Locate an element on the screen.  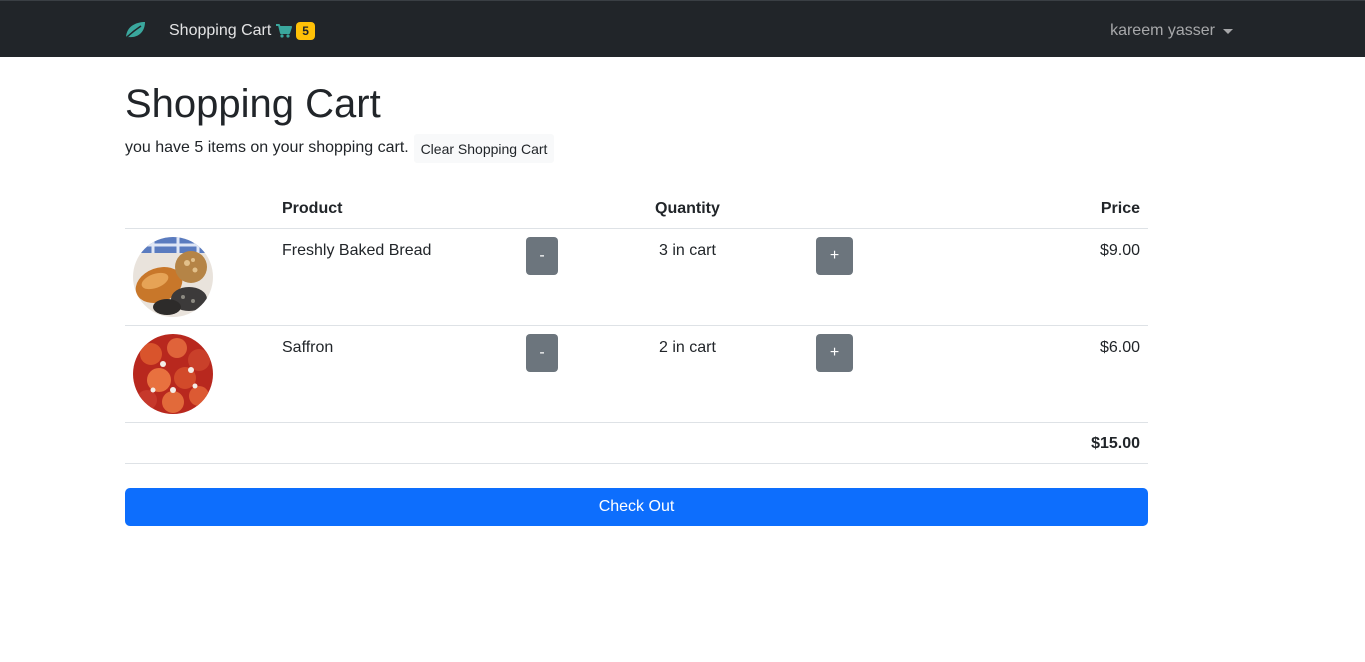
user-dropdown-toggle: kareem yasser is located at coordinates (1171, 31).